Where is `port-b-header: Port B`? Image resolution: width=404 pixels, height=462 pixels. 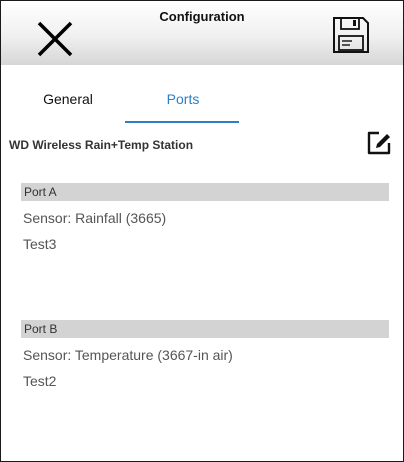
port-b-header: Port B is located at coordinates (205, 329).